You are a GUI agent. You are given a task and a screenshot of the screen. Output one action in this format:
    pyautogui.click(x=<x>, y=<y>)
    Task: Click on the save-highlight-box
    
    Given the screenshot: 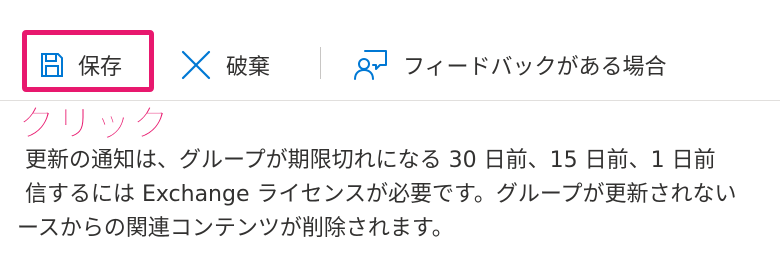 What is the action you would take?
    pyautogui.click(x=88, y=61)
    